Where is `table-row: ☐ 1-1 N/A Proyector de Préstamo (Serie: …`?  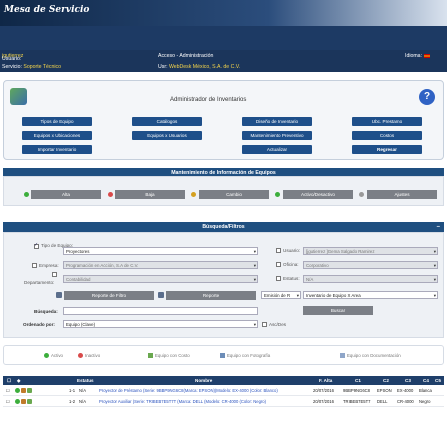
table-row: ☐ 1-1 N/A Proyector de Préstamo (Serie: … is located at coordinates (223, 391).